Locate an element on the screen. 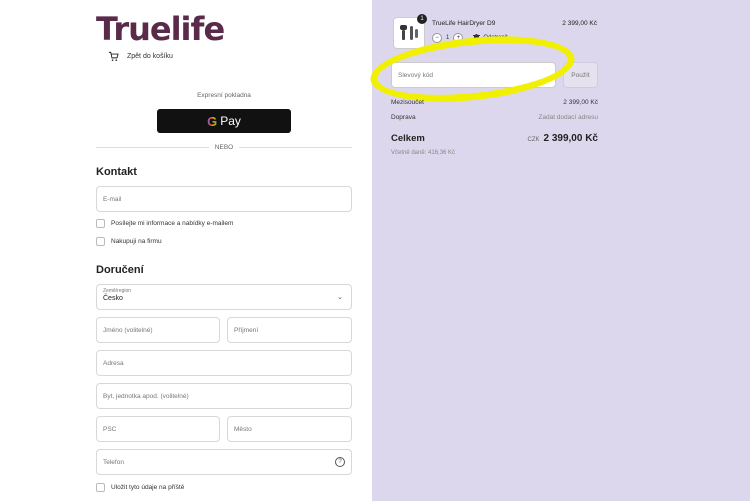  zip-input is located at coordinates (161, 429).